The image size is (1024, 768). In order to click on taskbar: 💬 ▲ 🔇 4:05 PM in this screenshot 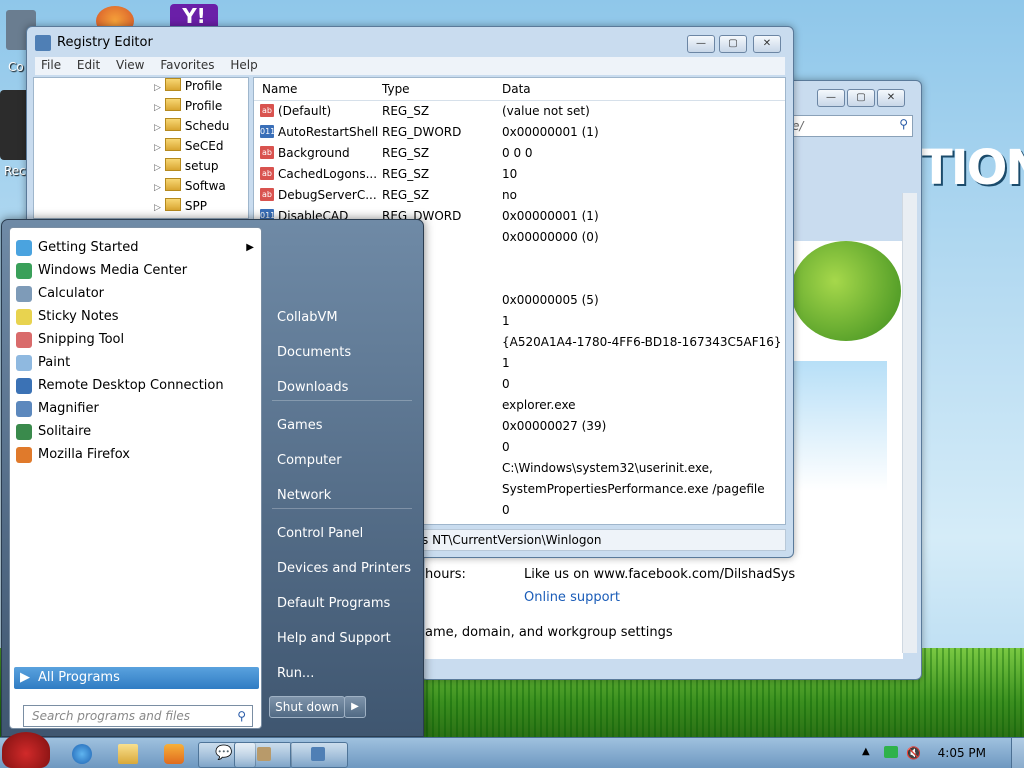, I will do `click(512, 750)`.